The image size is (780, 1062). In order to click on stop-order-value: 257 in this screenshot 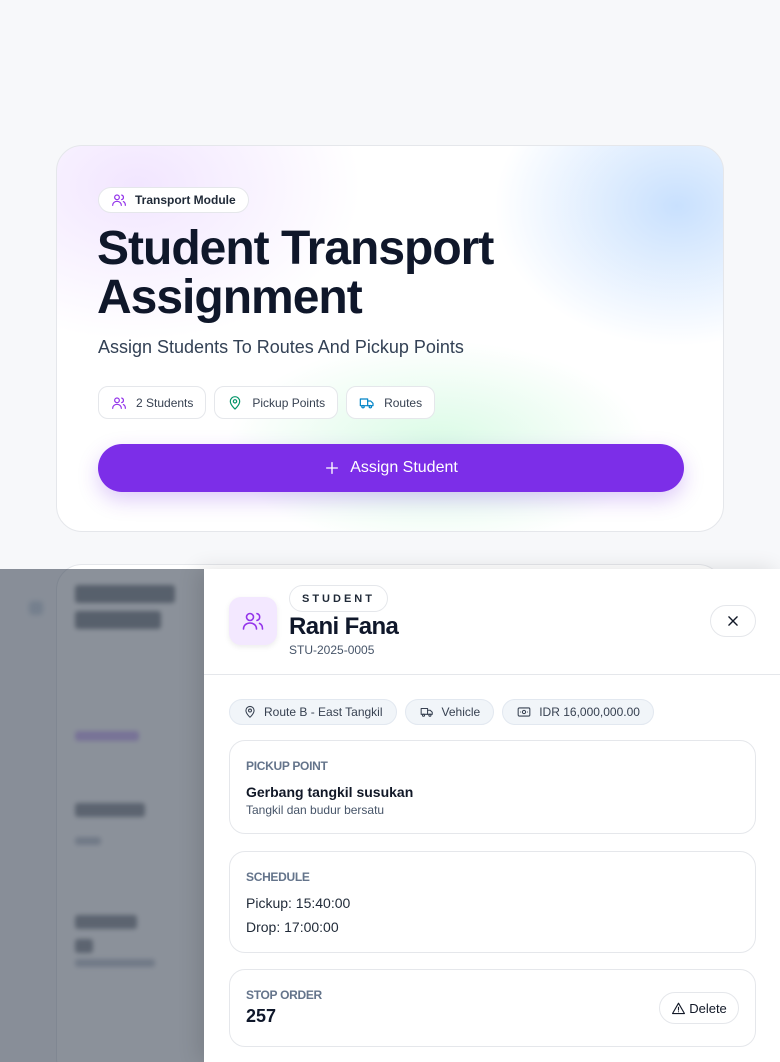, I will do `click(261, 1016)`.